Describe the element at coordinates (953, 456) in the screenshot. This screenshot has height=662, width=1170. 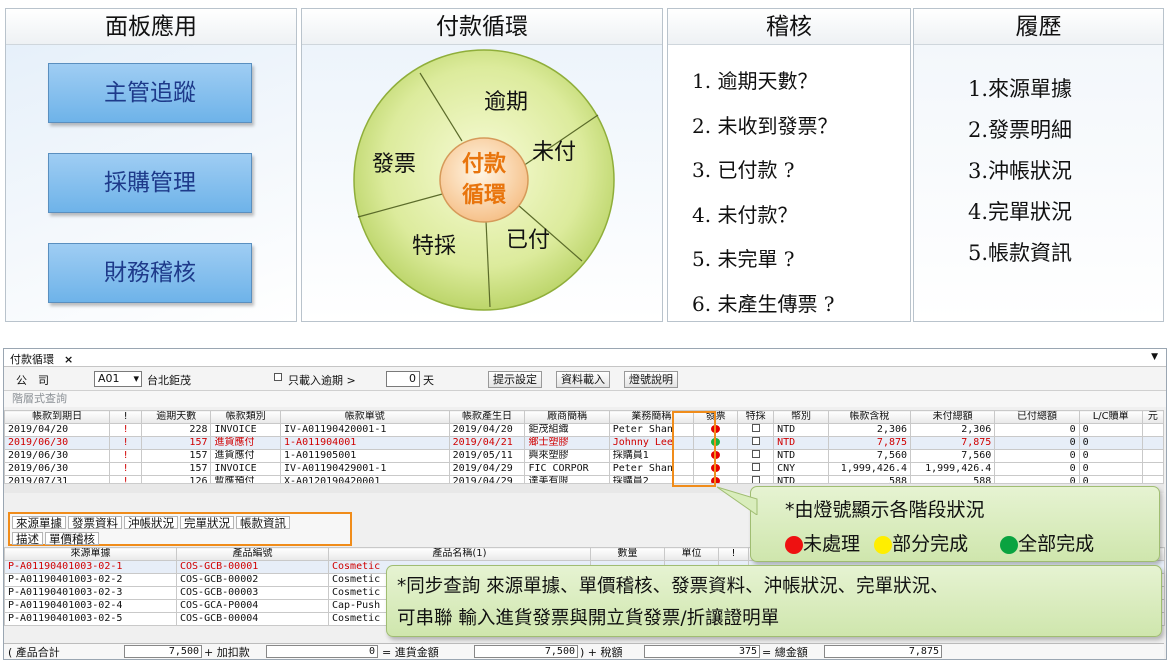
I see `unpaid-cell: 7,560` at that location.